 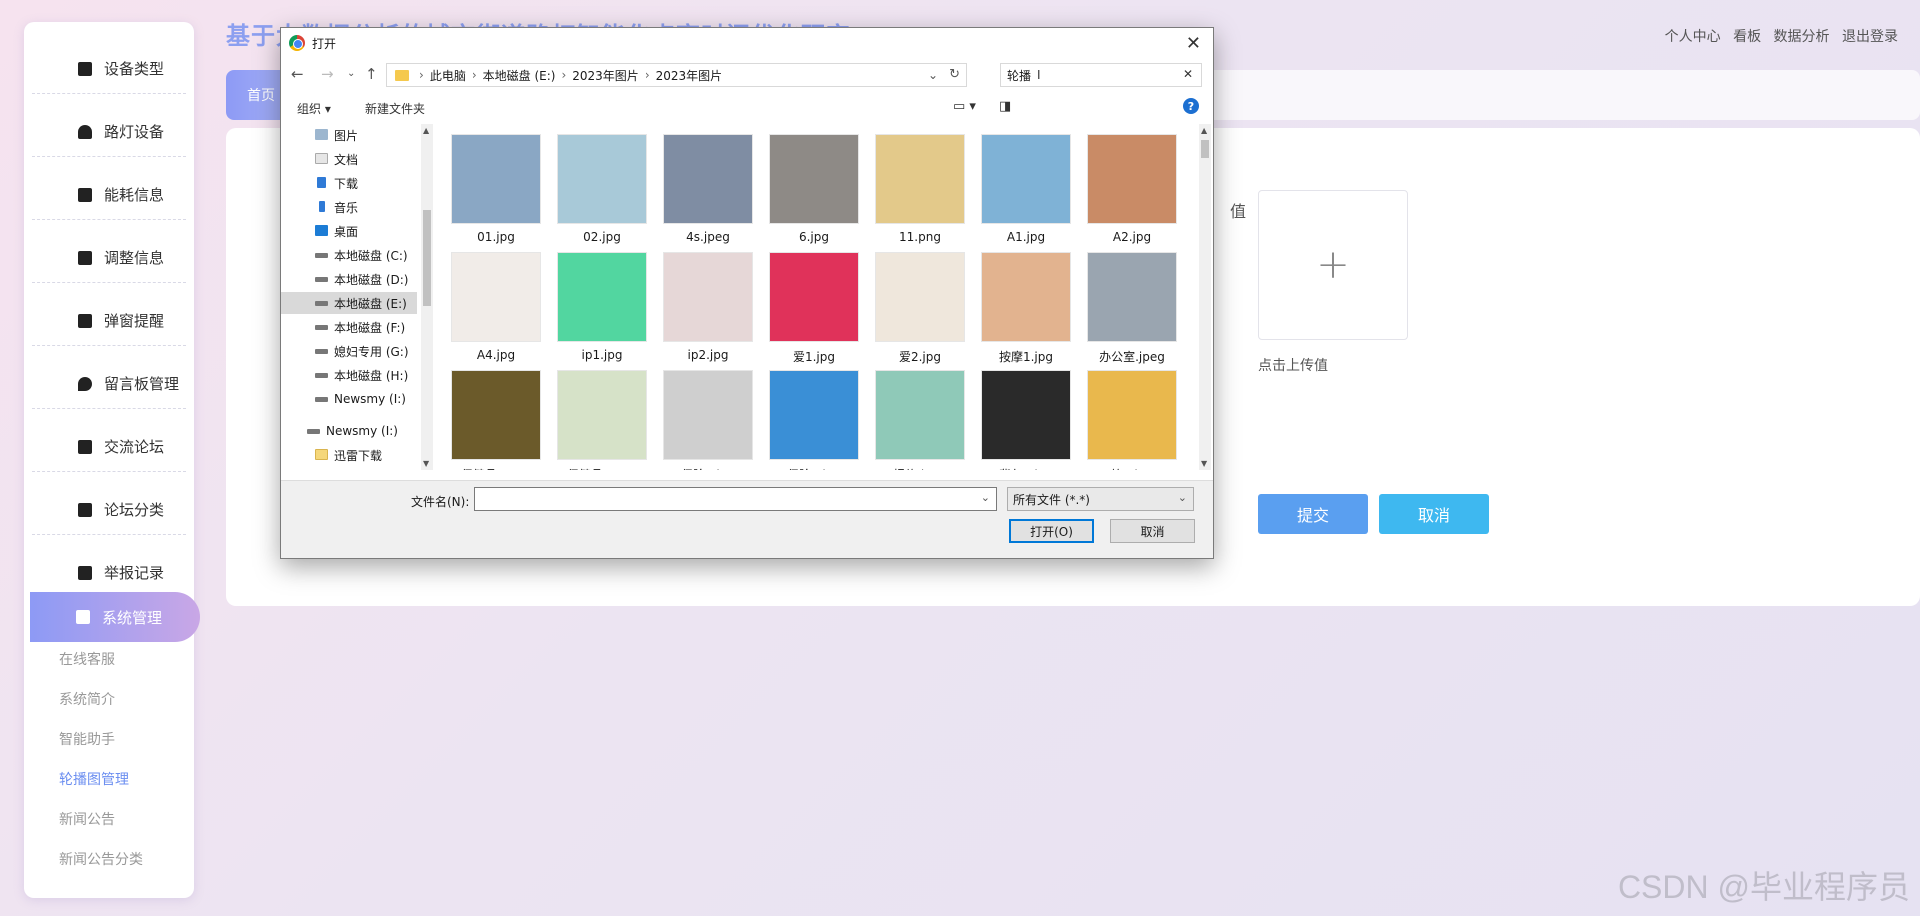 I want to click on nav-item-desktop: 桌面, so click(x=349, y=231).